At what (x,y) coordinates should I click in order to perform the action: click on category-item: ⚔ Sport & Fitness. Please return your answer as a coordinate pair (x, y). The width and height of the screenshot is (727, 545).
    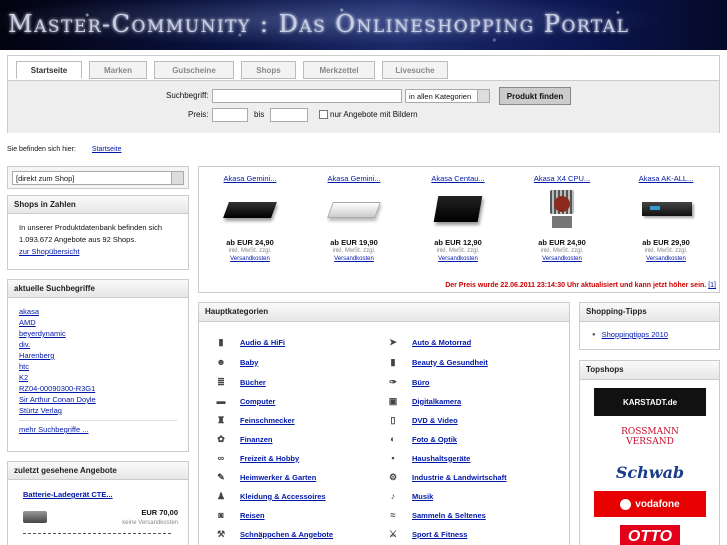
    Looking at the image, I should click on (427, 534).